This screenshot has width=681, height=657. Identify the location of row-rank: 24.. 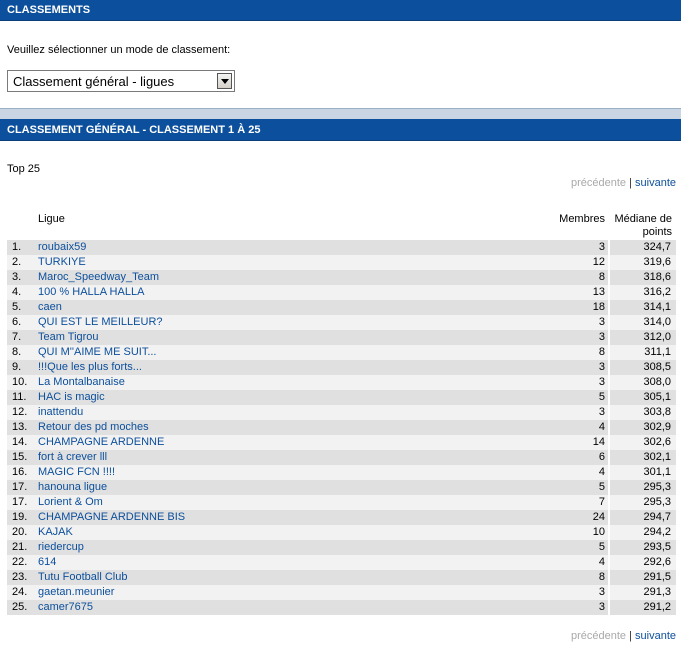
(20, 592).